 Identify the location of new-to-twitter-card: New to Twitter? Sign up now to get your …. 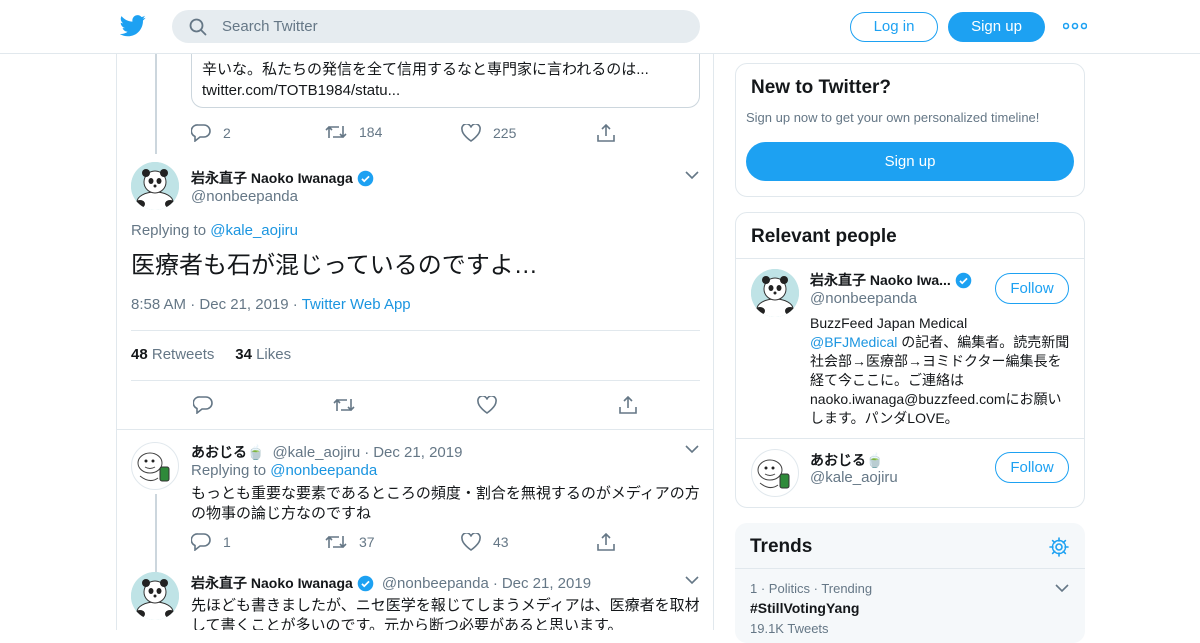
(910, 130).